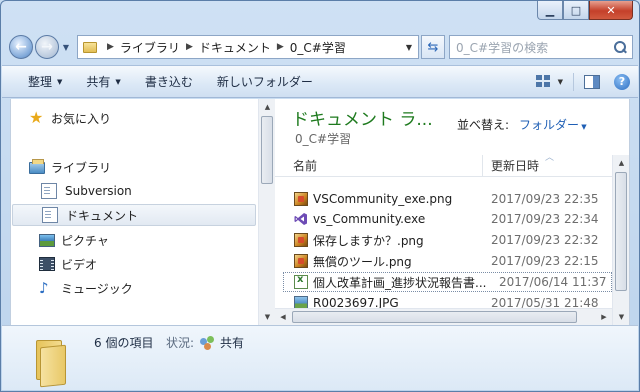  I want to click on close-icon: ✕, so click(611, 10).